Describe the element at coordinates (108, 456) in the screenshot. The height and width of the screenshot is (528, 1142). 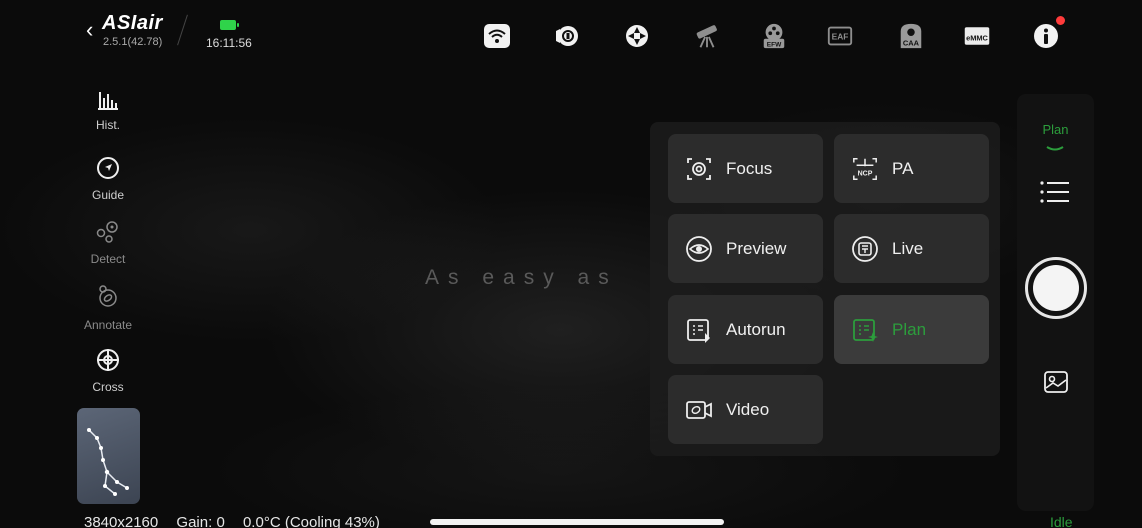
I see `preview-thumbnail` at that location.